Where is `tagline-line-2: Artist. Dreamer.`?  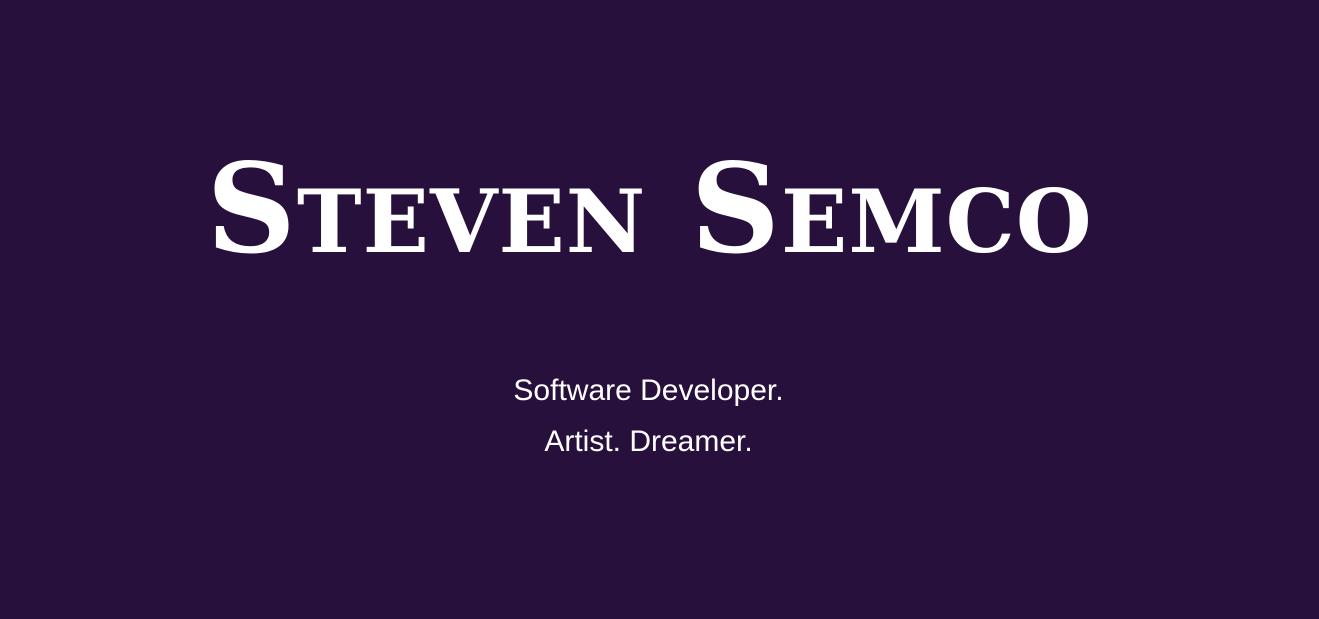 tagline-line-2: Artist. Dreamer. is located at coordinates (648, 441).